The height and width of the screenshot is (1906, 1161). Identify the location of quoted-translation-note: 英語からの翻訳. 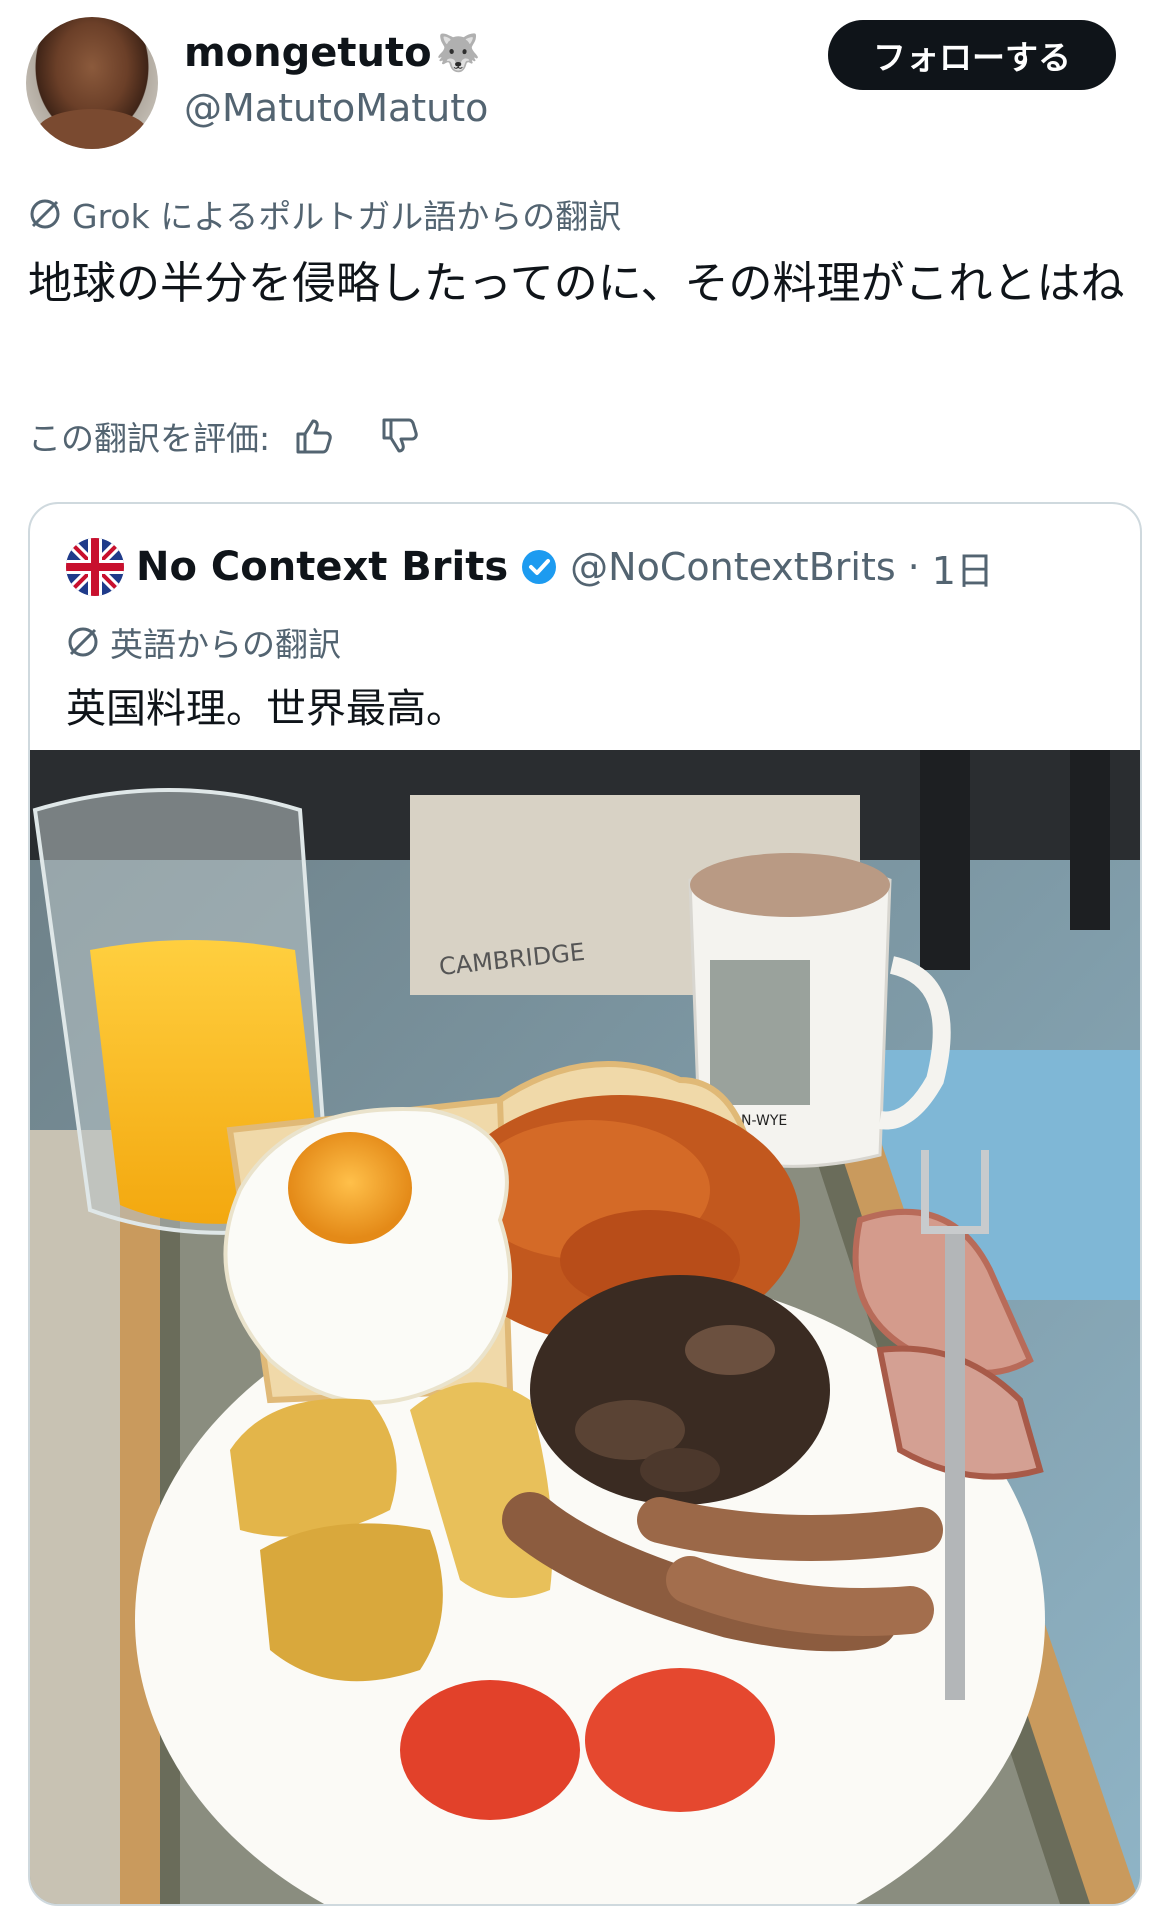
(225, 644).